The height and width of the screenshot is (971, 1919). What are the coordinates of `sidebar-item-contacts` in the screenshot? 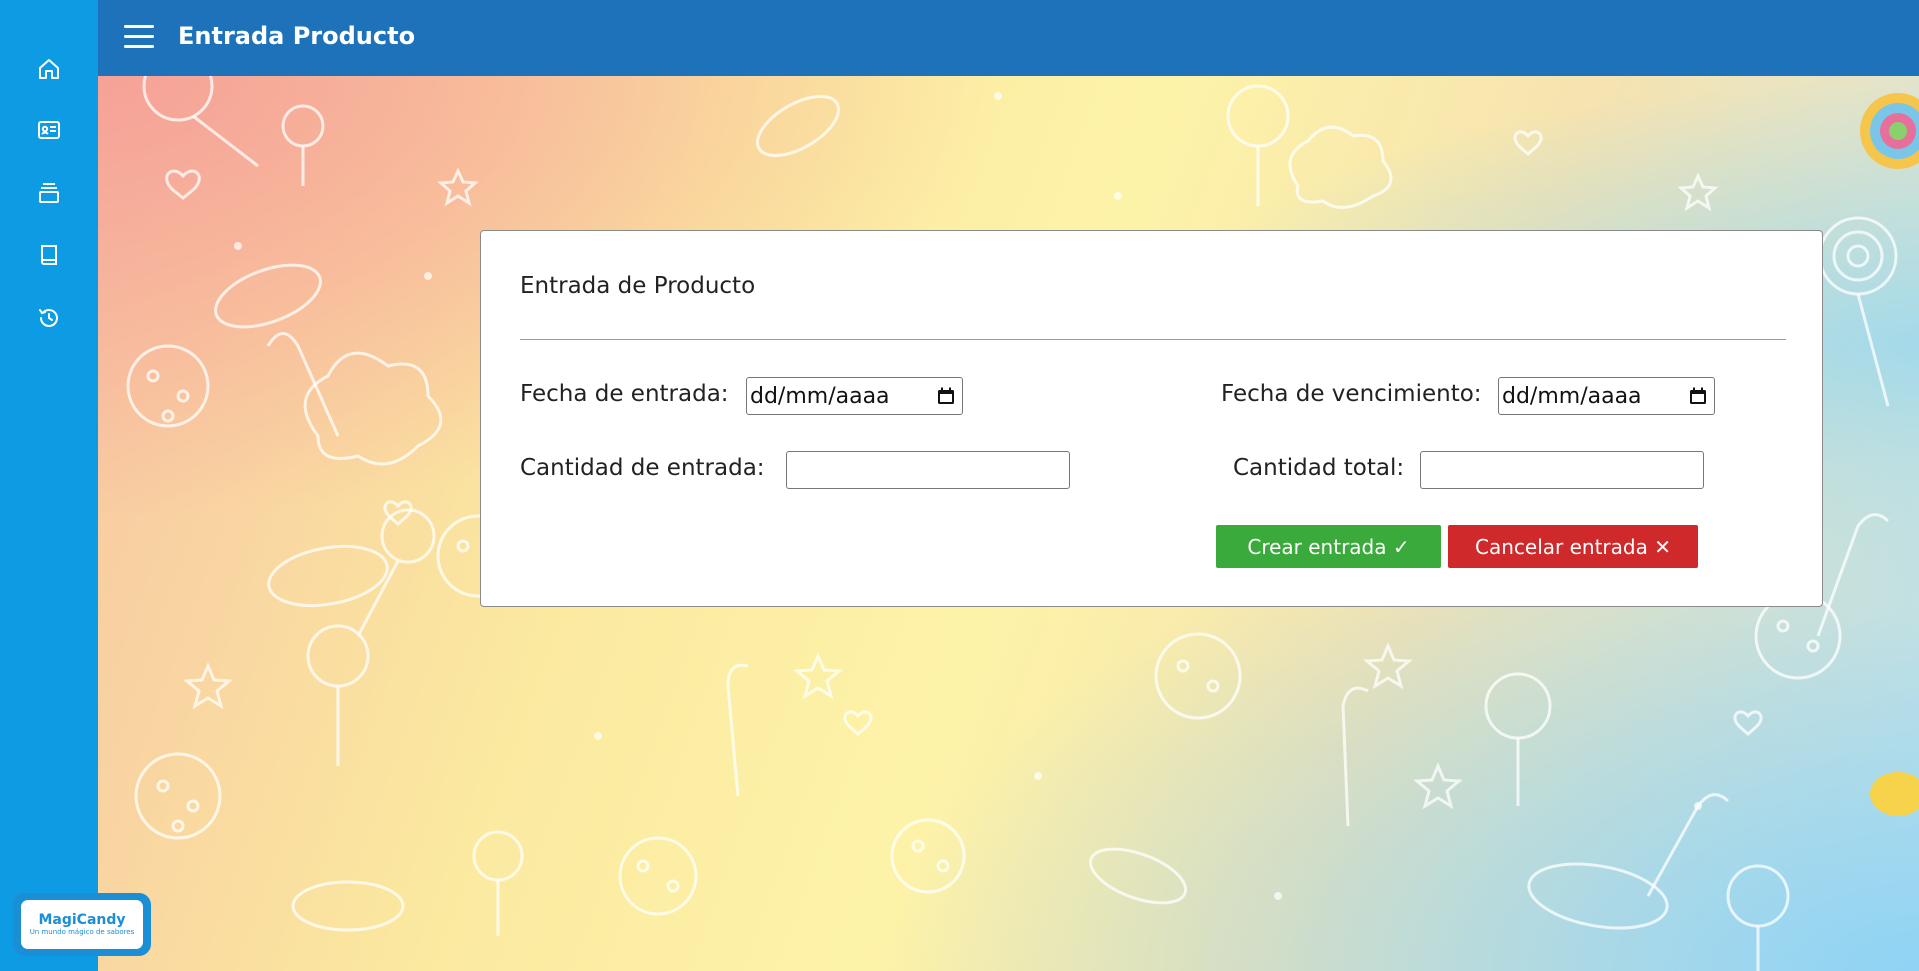 It's located at (49, 130).